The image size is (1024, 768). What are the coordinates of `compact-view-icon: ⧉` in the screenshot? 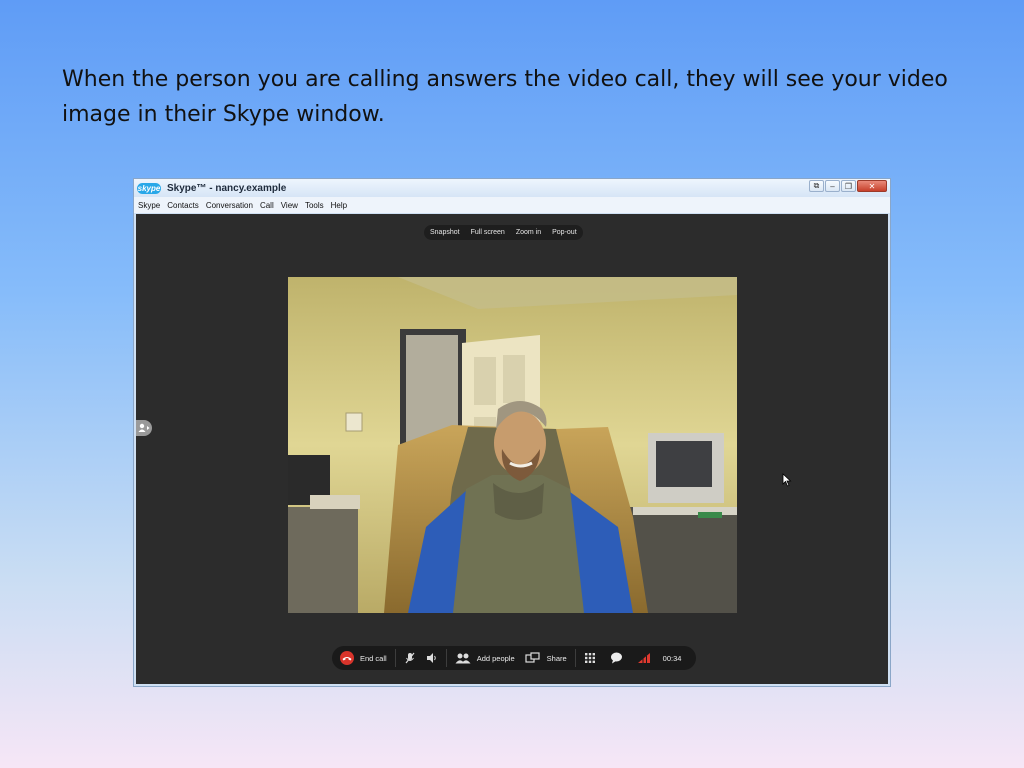 It's located at (816, 186).